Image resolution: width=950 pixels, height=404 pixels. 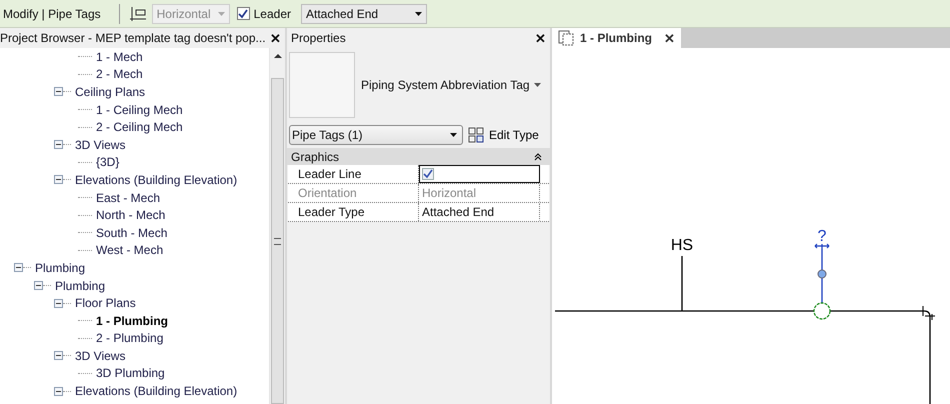 I want to click on move-icon, so click(x=822, y=246).